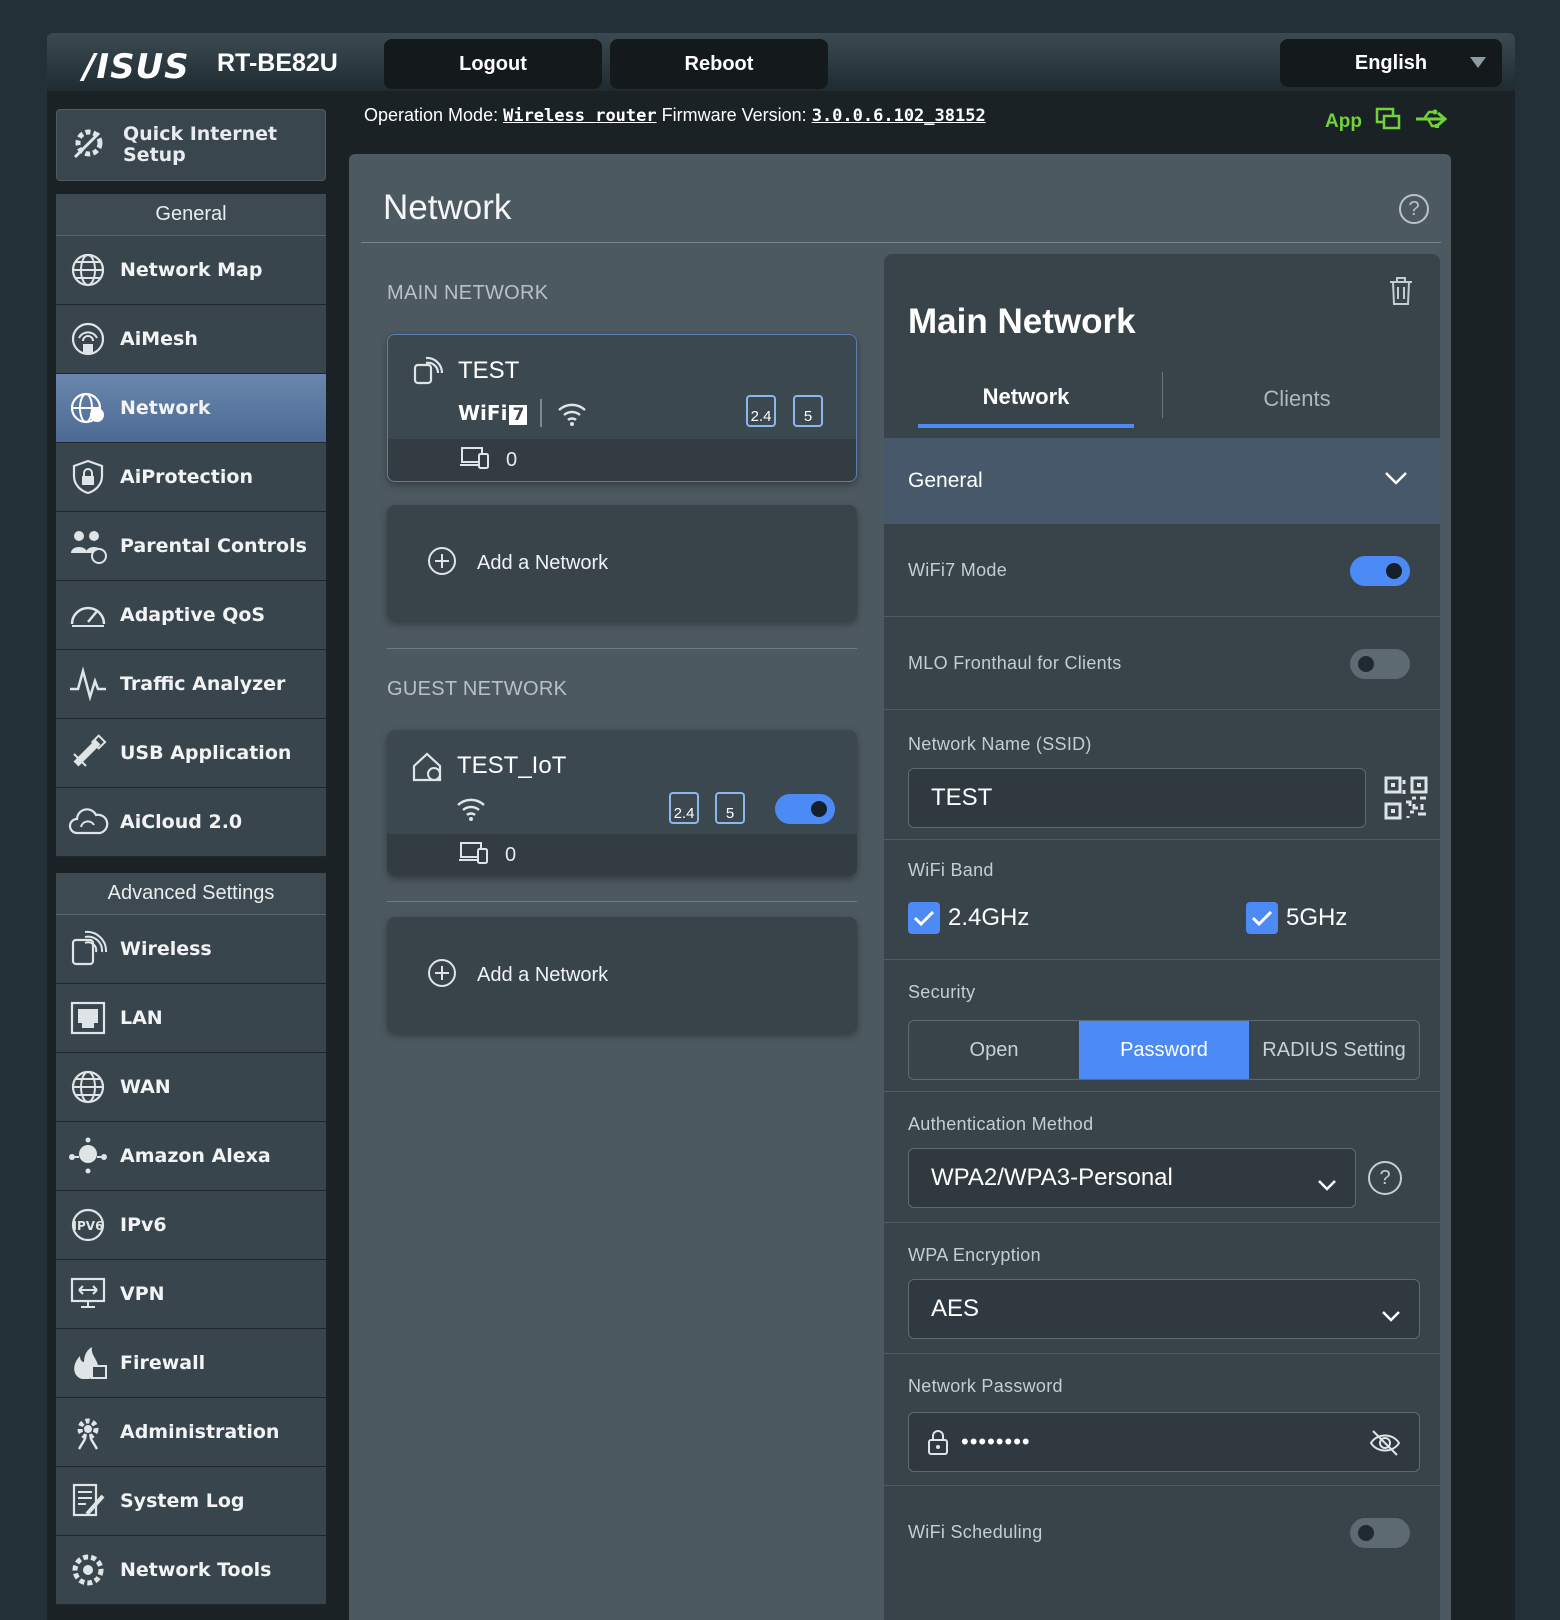 The height and width of the screenshot is (1620, 1560). What do you see at coordinates (1380, 571) in the screenshot?
I see `wifi7-mode-toggle` at bounding box center [1380, 571].